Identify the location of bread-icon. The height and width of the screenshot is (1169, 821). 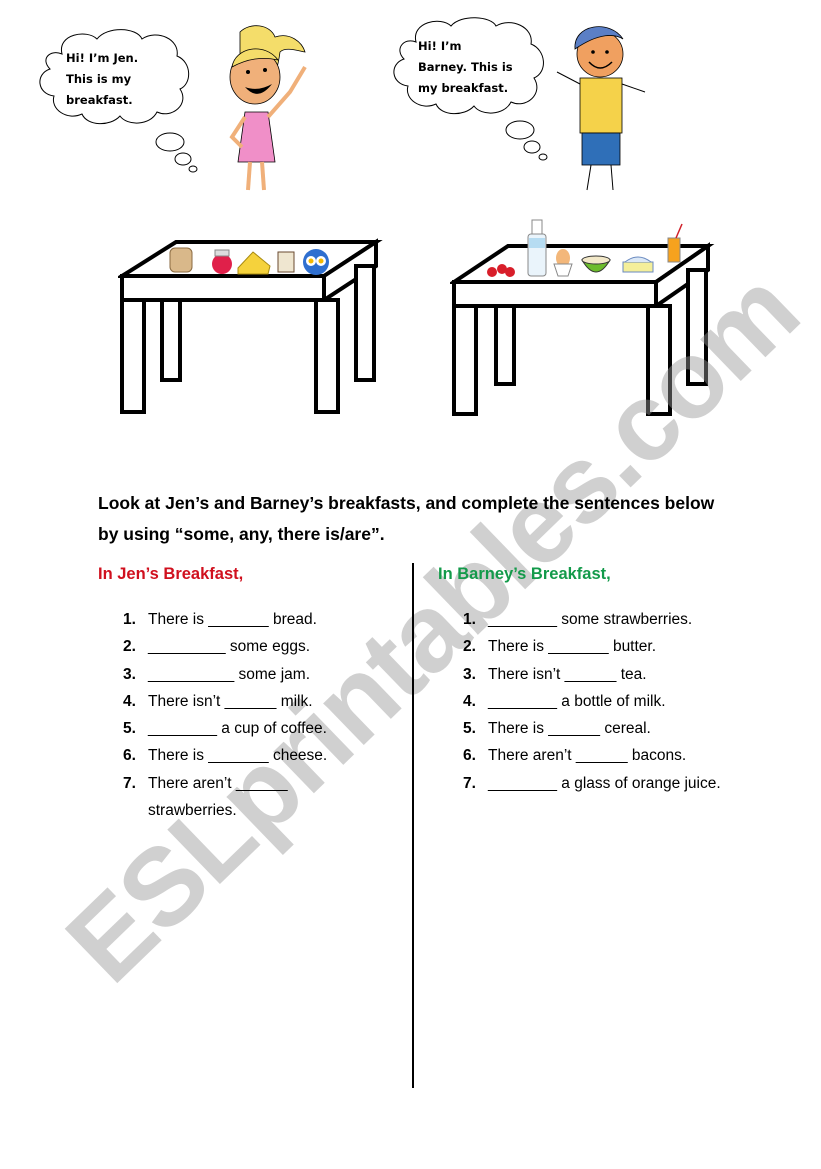
(181, 260).